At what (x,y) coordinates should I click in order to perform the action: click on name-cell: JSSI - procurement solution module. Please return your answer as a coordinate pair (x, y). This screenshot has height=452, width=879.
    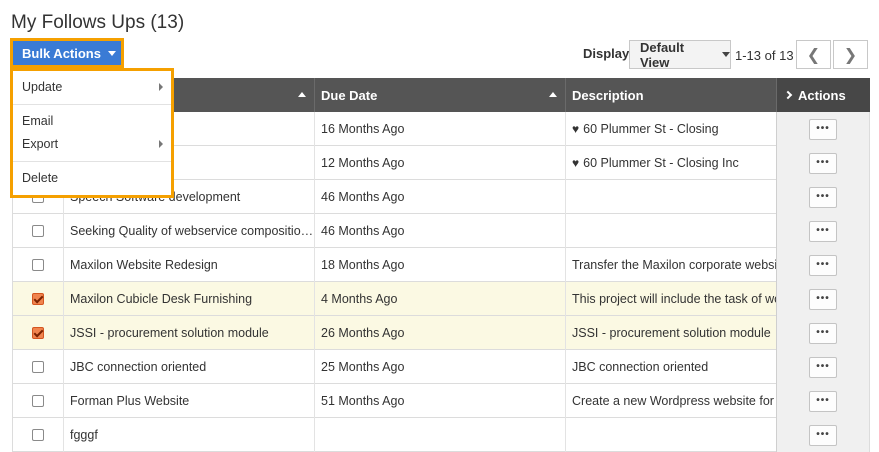
    Looking at the image, I should click on (188, 333).